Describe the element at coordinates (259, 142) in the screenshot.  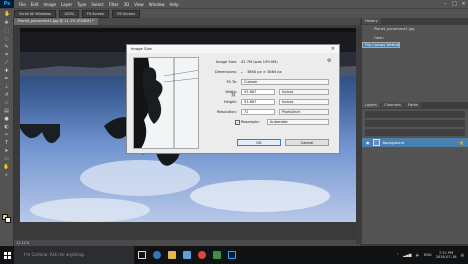
I see `ok-button: OK` at that location.